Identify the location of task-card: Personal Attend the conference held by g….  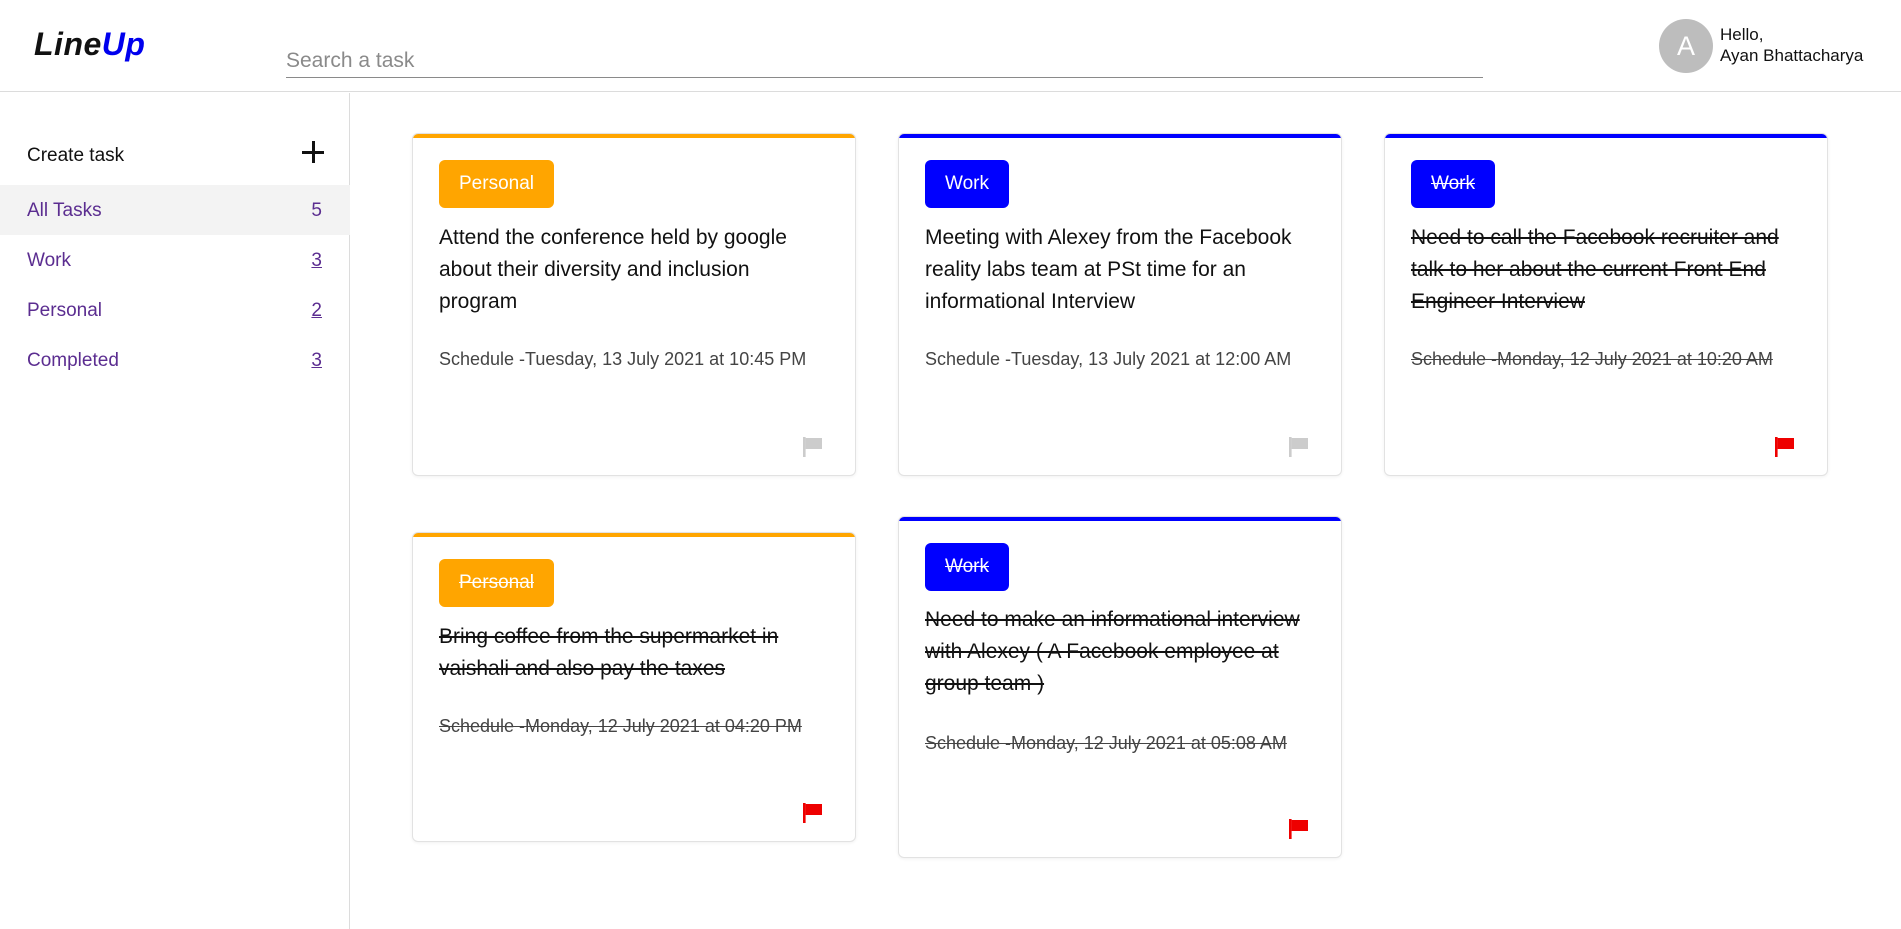
(634, 304).